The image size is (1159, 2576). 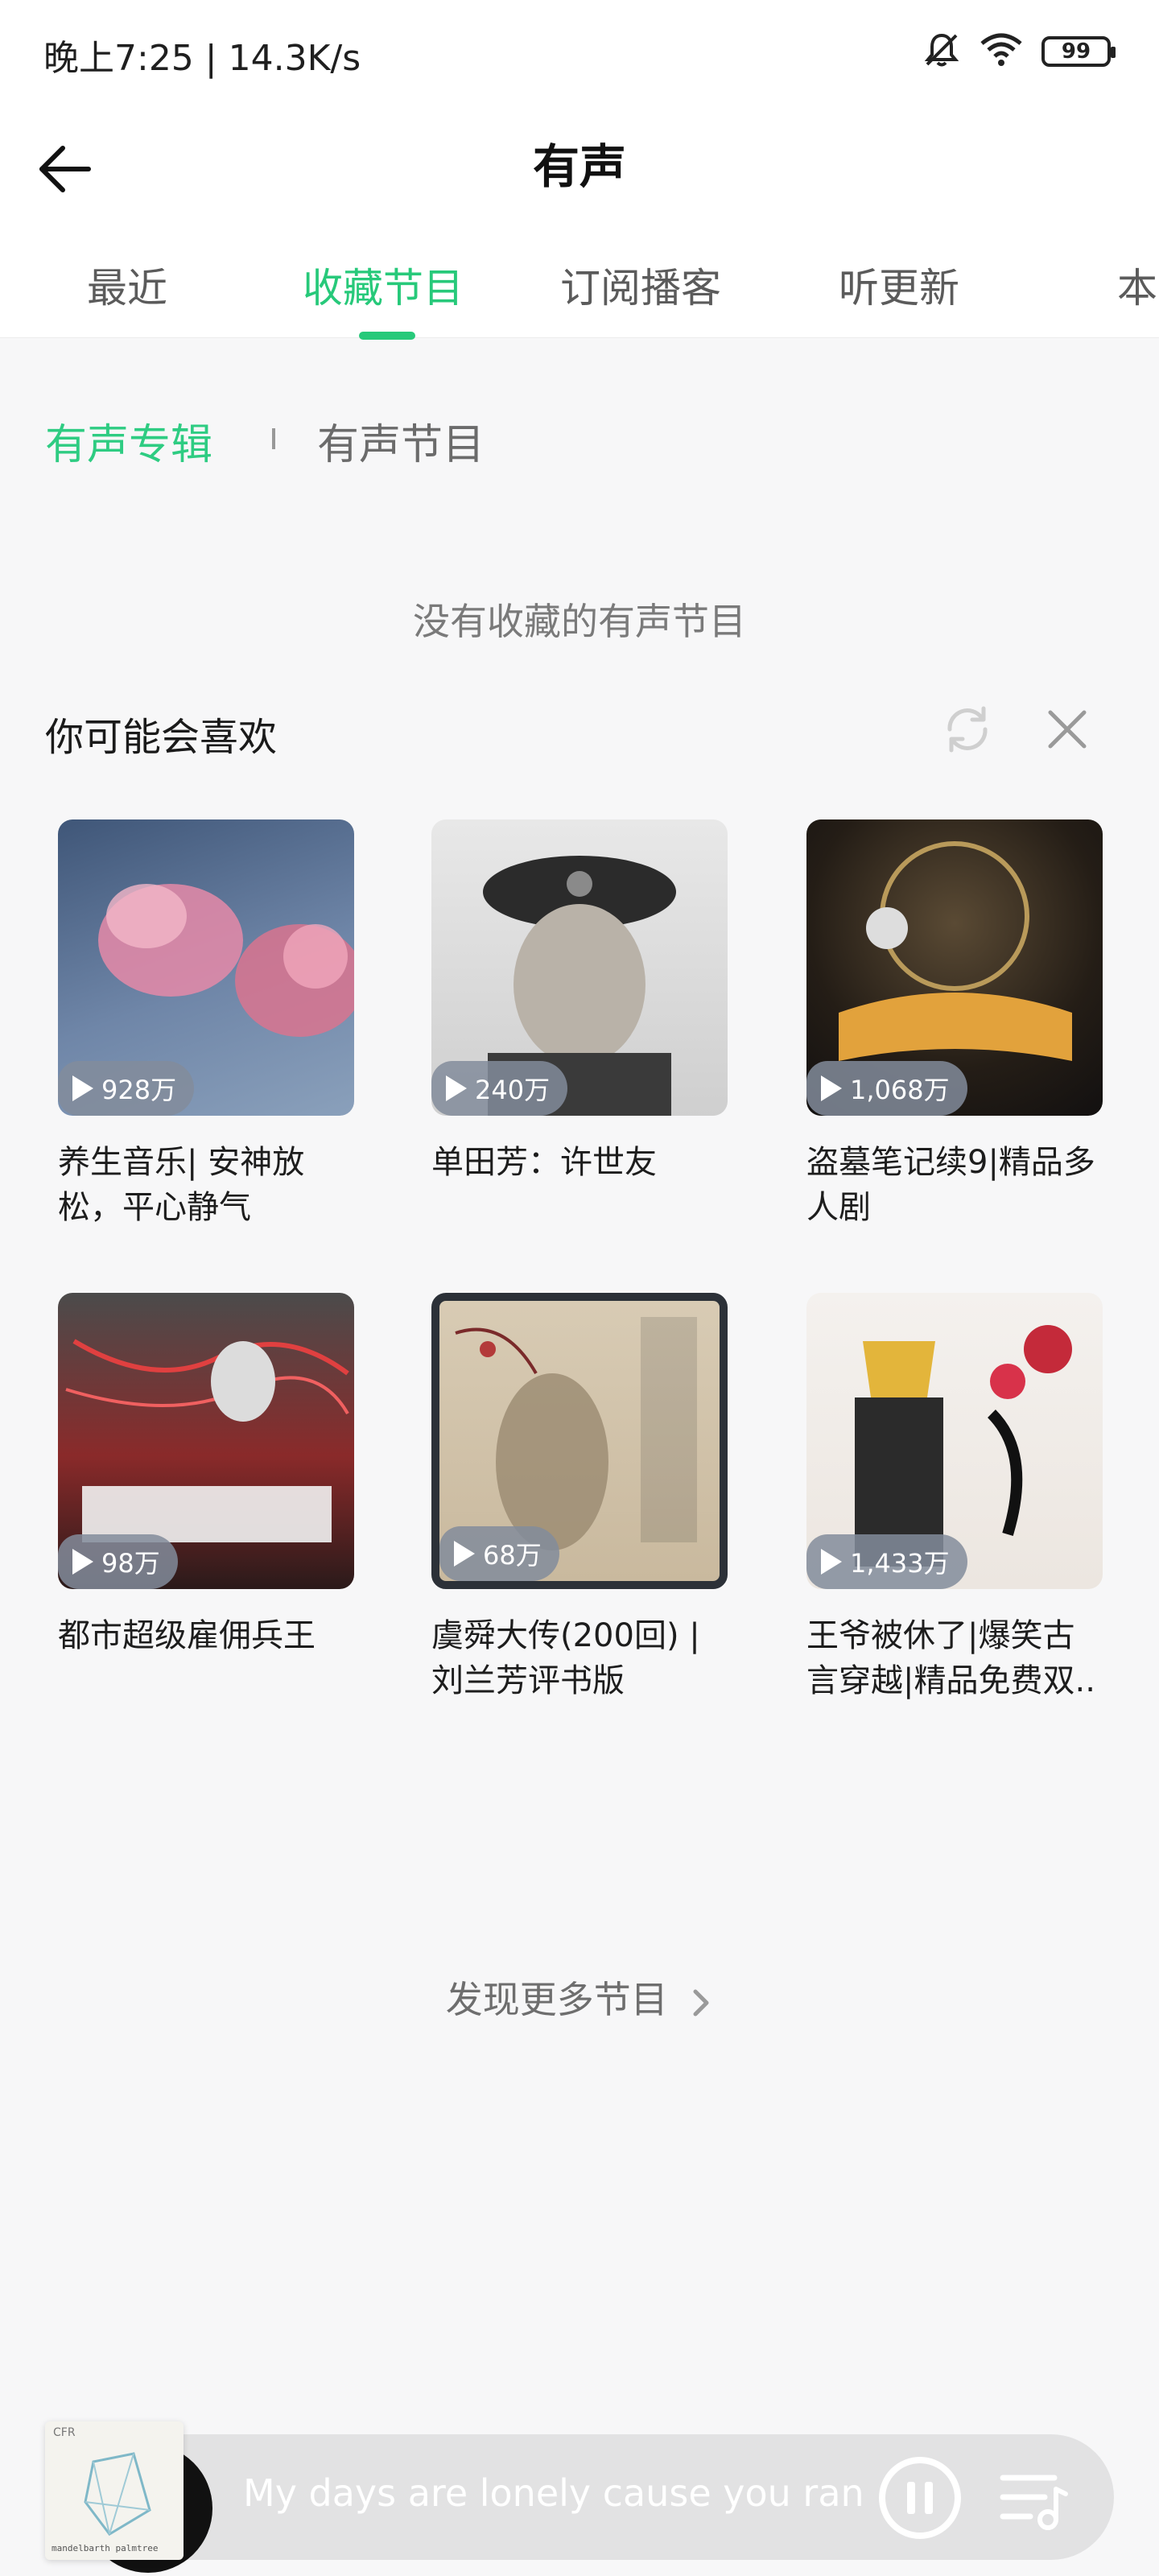 What do you see at coordinates (911, 2498) in the screenshot?
I see `pause-icon` at bounding box center [911, 2498].